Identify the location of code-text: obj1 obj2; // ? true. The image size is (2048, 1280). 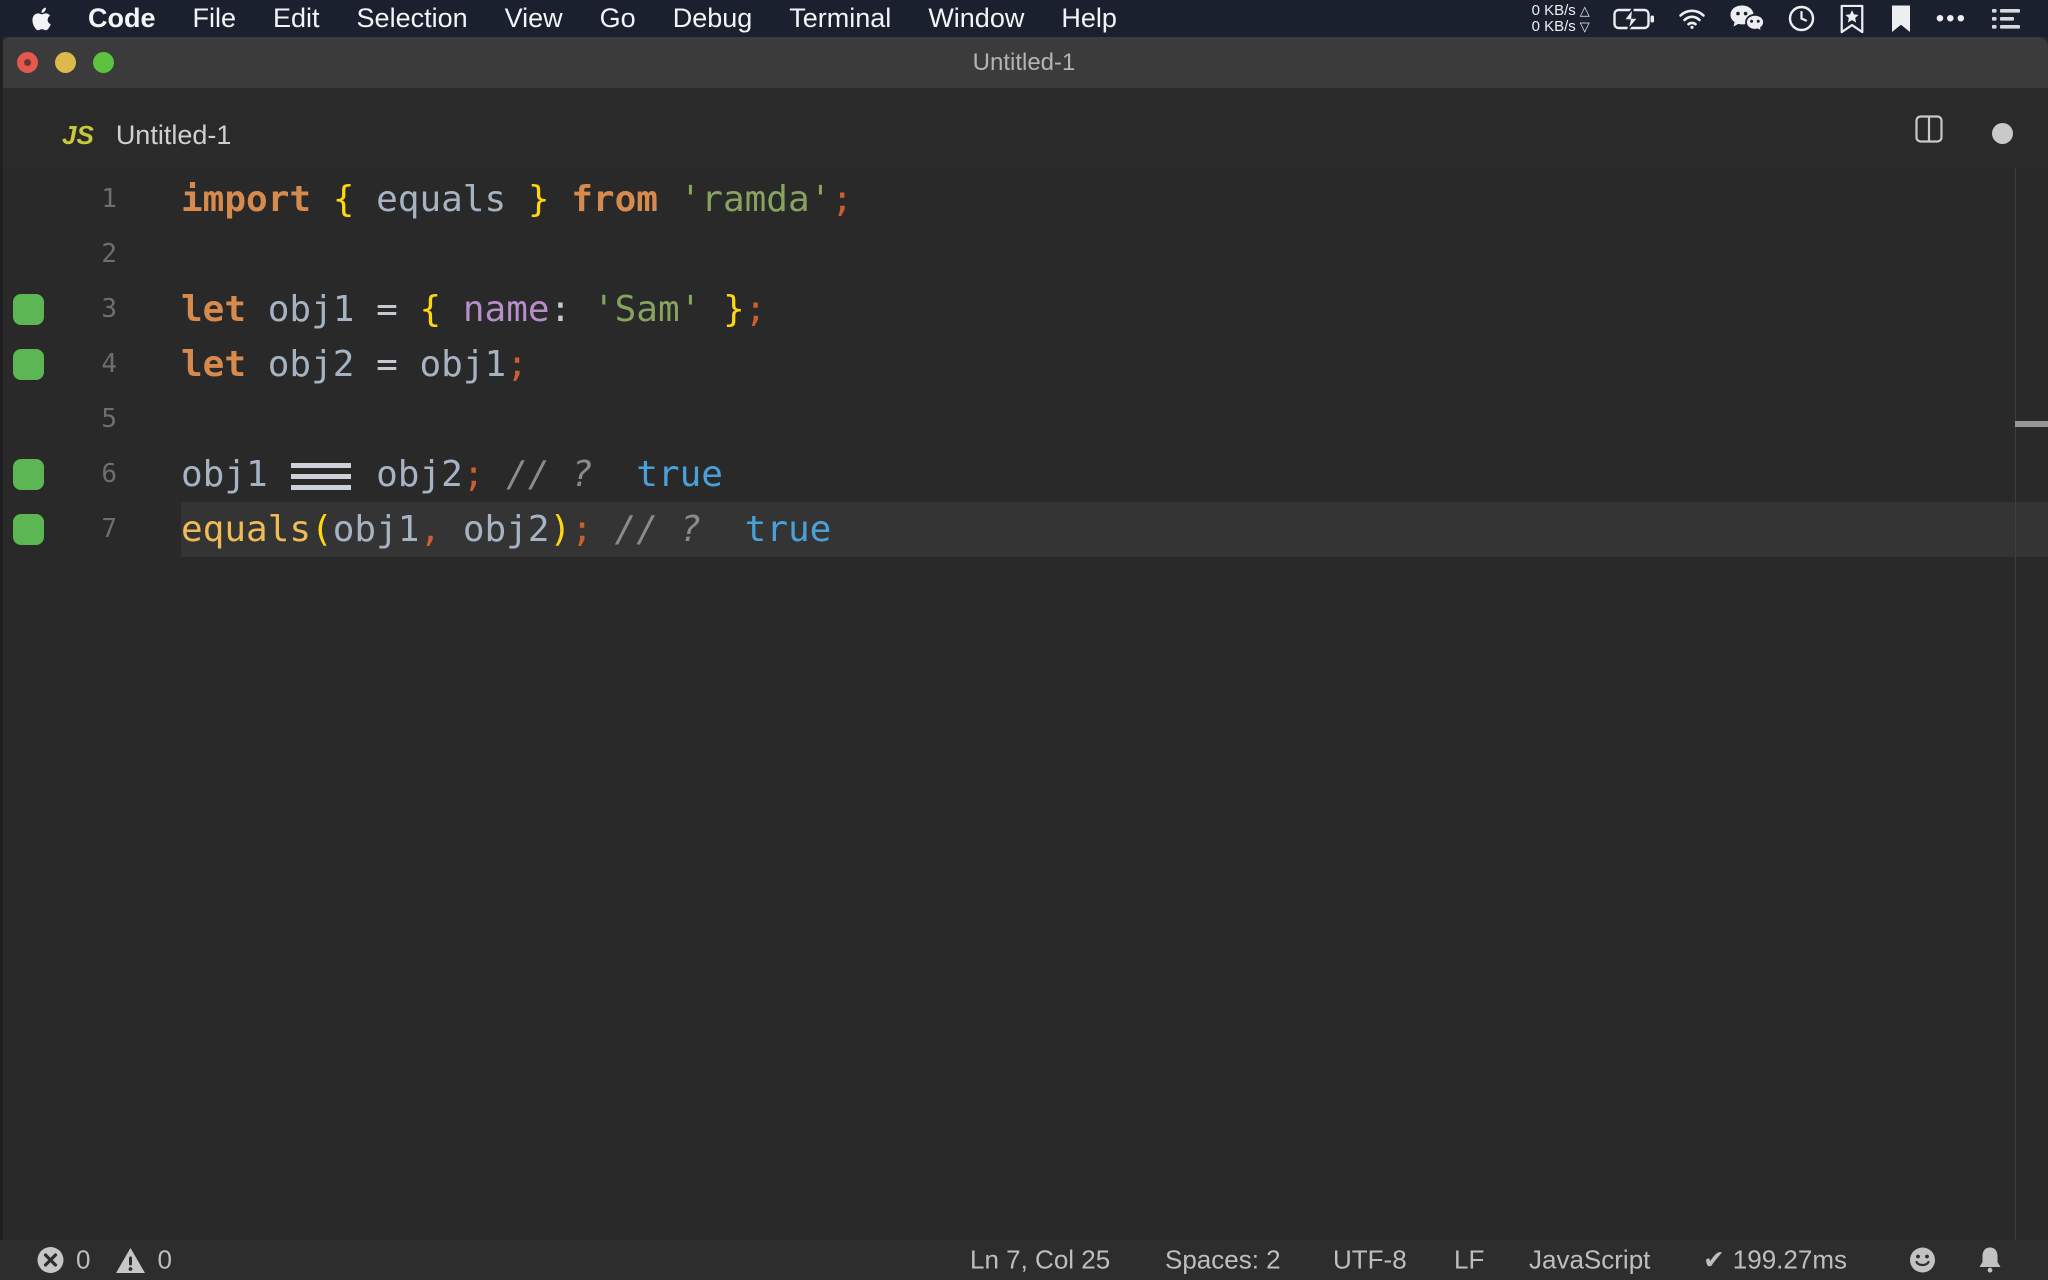
(452, 474).